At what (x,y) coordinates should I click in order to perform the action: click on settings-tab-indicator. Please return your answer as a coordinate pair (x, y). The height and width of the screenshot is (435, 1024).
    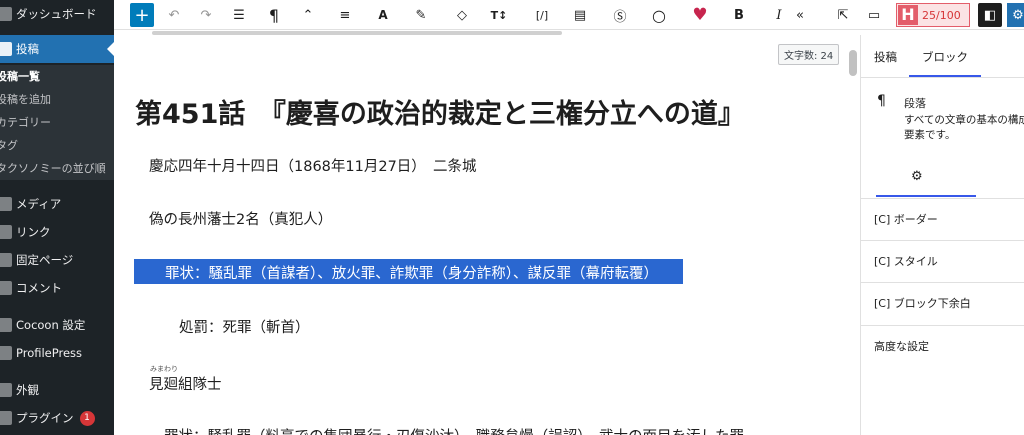
    Looking at the image, I should click on (926, 196).